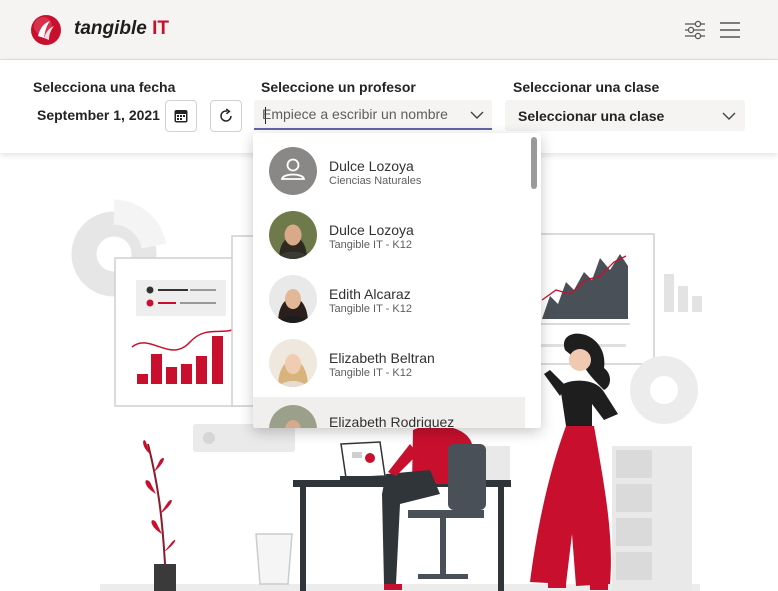 This screenshot has width=778, height=591. I want to click on tangible-logo-icon, so click(46, 30).